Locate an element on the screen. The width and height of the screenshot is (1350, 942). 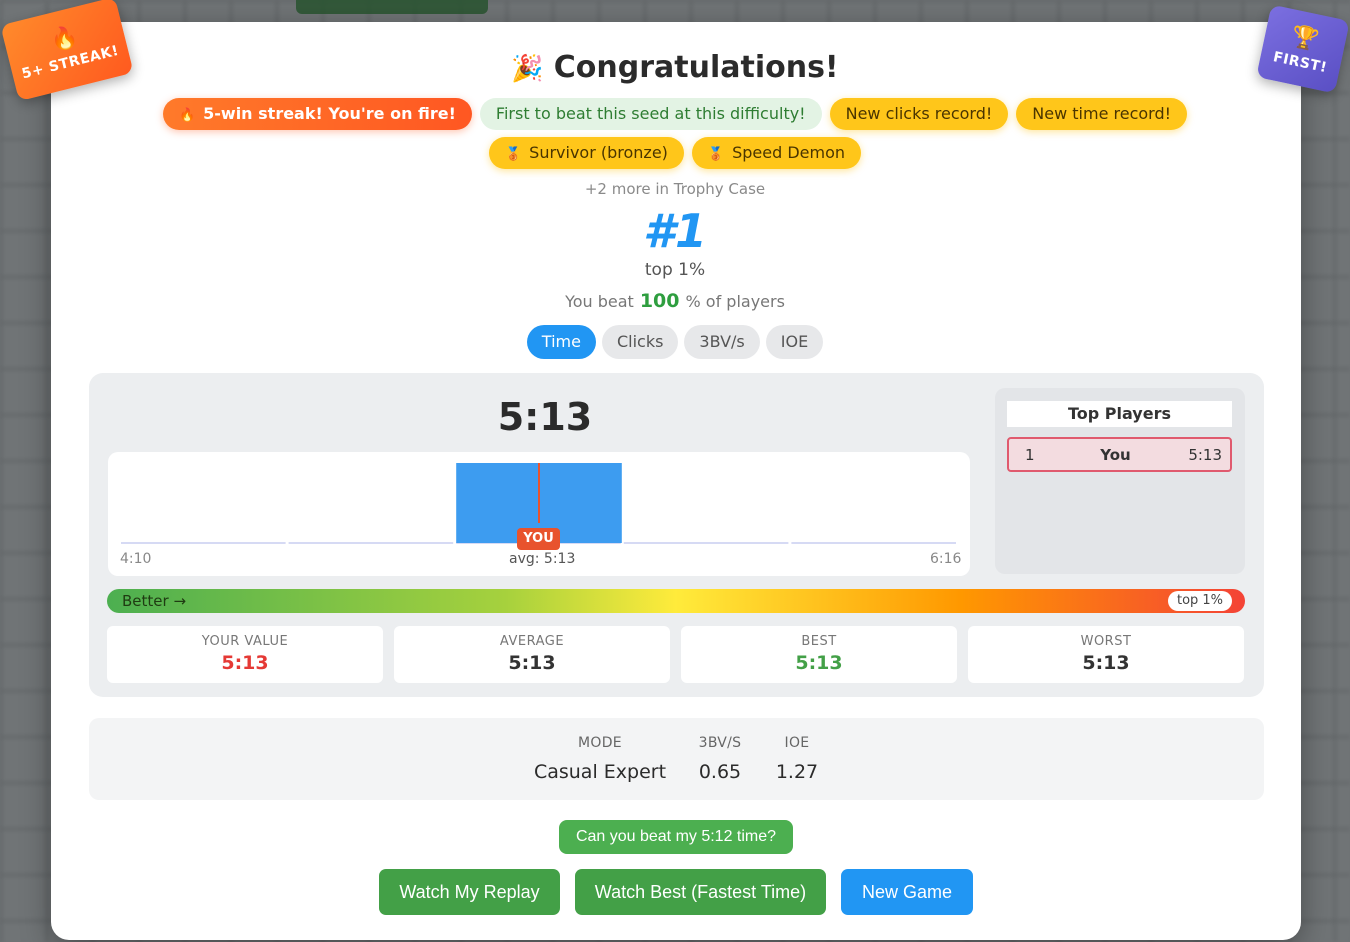
metric-tabs: Time Clicks 3BV/s IOE is located at coordinates (675, 342).